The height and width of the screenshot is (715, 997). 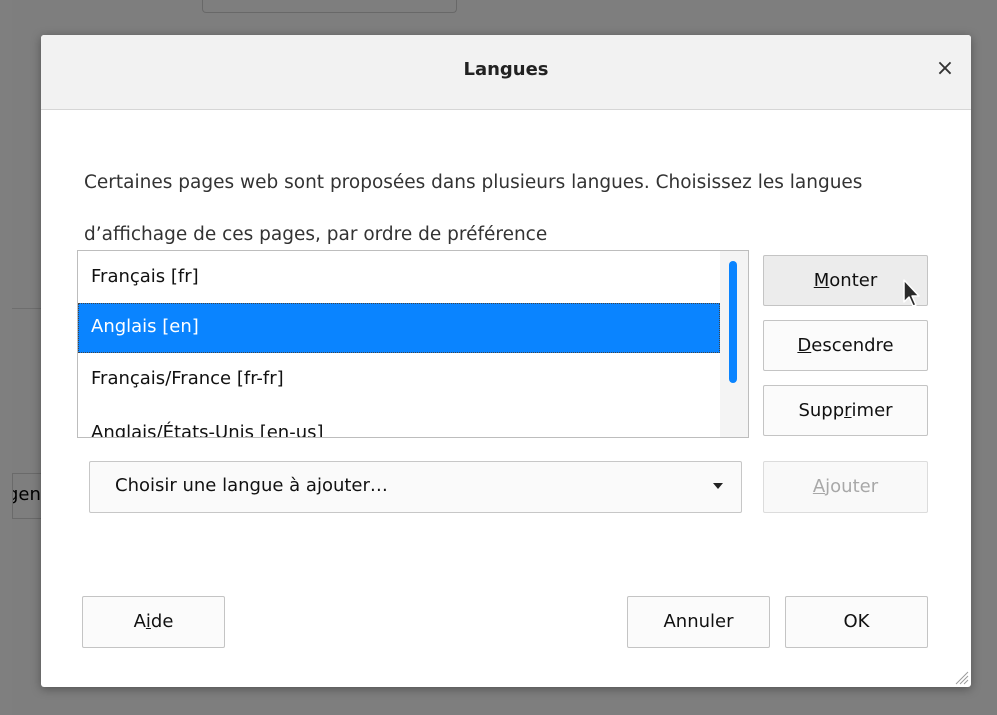 I want to click on button-text-after: jouter, so click(x=852, y=486).